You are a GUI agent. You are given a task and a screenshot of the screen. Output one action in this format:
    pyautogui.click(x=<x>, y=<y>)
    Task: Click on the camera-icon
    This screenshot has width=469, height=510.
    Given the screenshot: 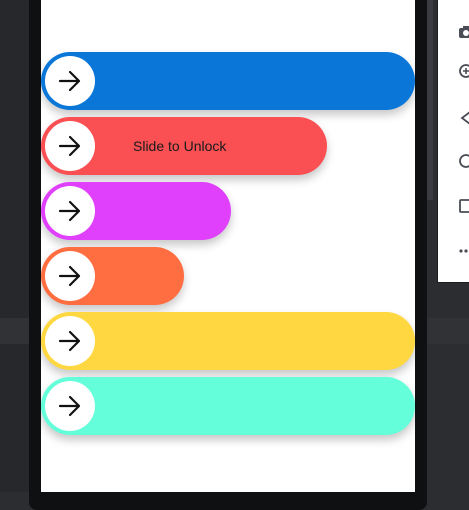 What is the action you would take?
    pyautogui.click(x=463, y=34)
    